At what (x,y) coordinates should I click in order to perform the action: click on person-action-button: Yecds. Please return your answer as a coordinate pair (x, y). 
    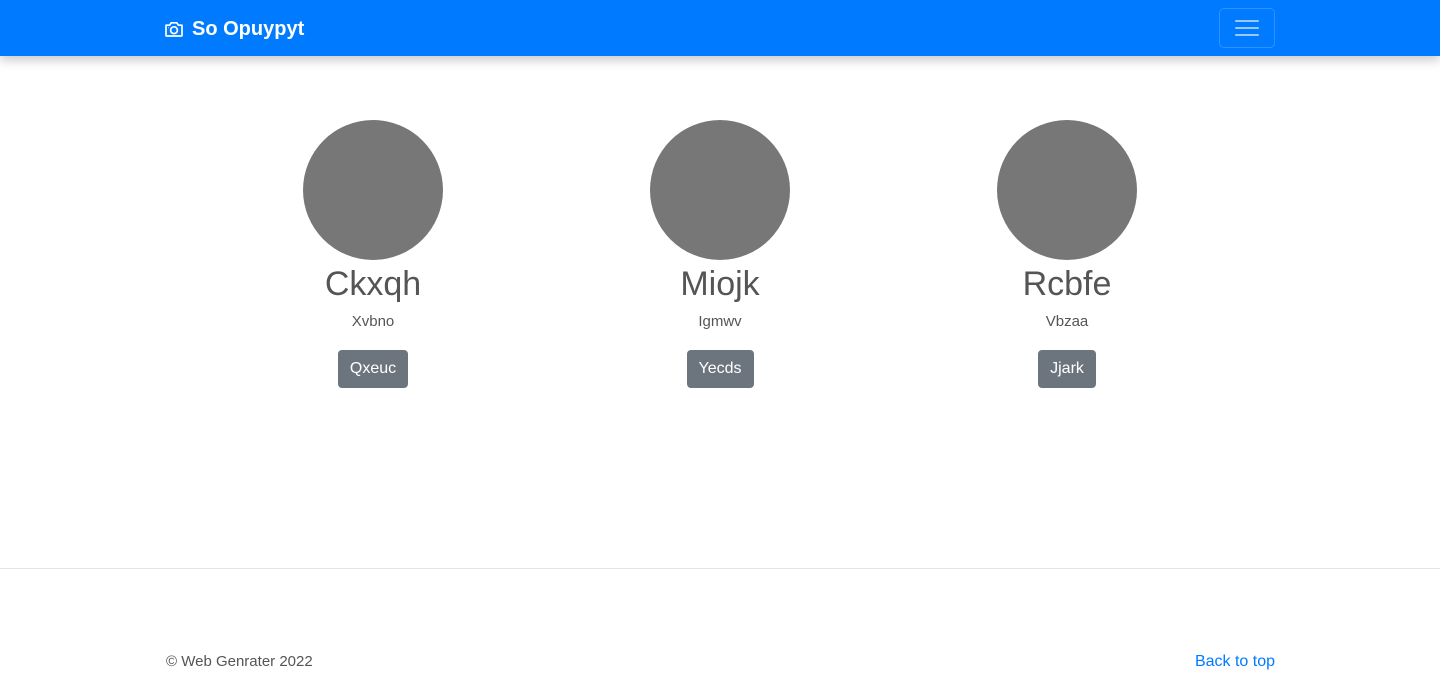
    Looking at the image, I should click on (720, 369).